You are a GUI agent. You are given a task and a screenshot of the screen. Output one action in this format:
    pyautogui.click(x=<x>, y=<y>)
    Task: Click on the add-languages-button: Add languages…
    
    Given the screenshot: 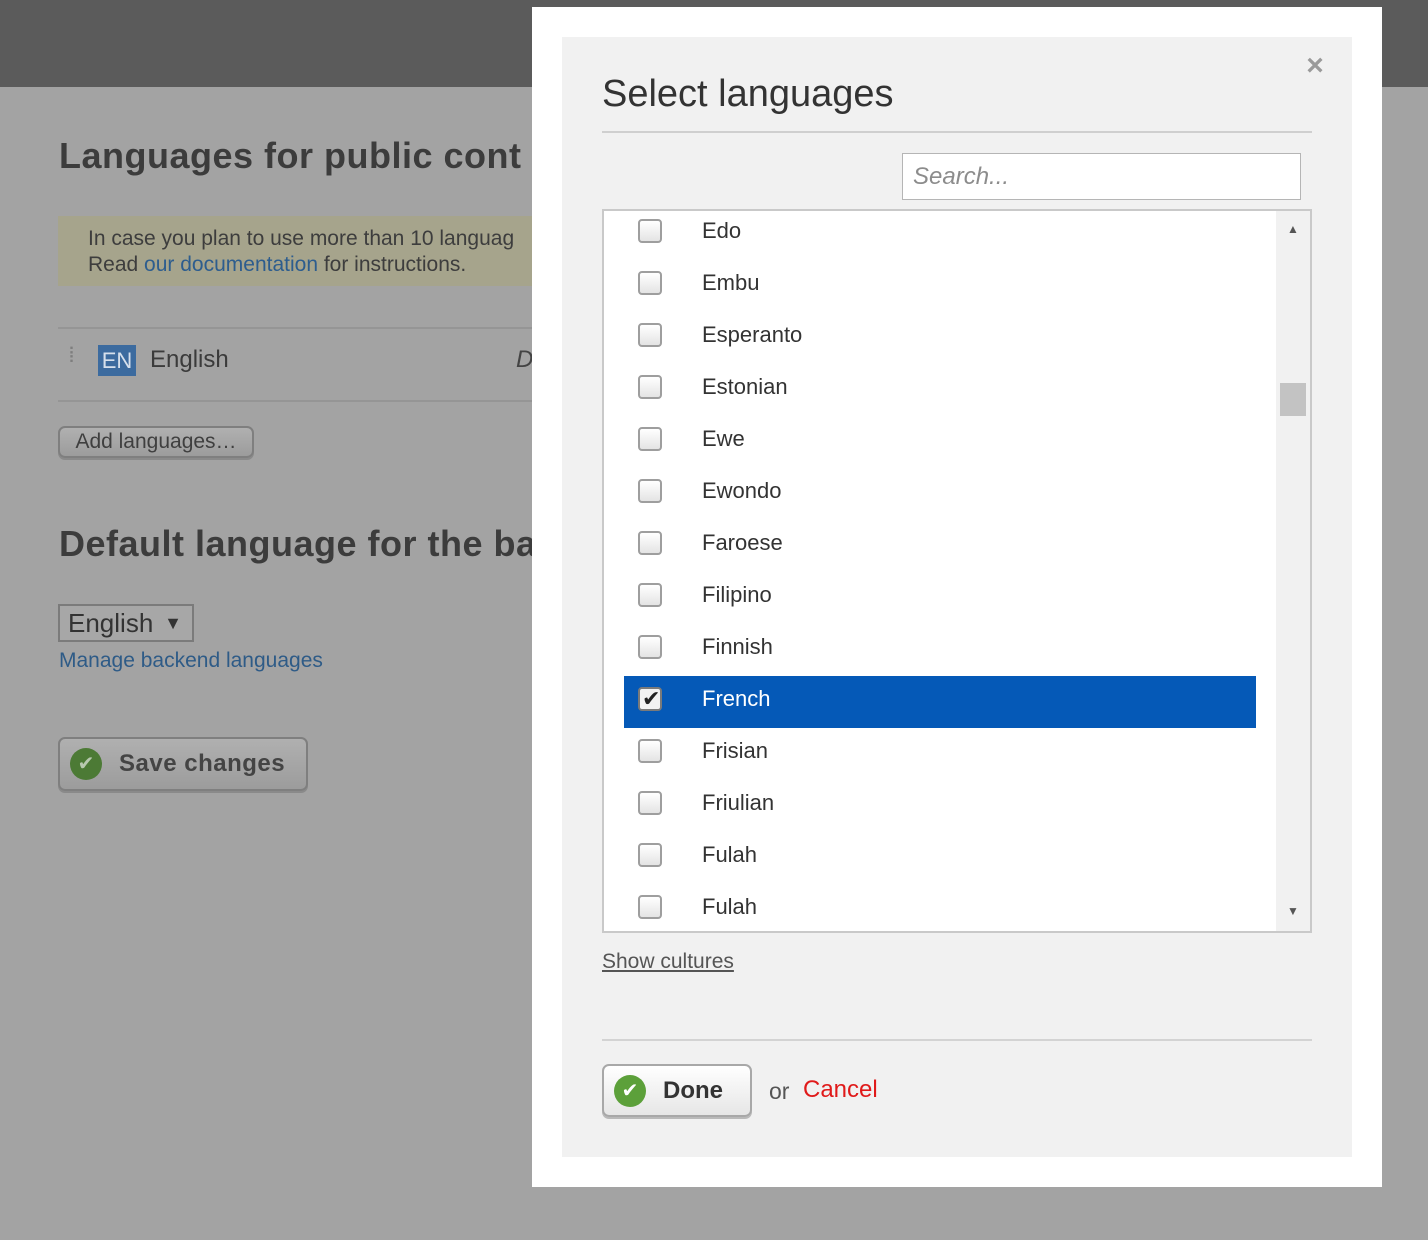 What is the action you would take?
    pyautogui.click(x=156, y=442)
    